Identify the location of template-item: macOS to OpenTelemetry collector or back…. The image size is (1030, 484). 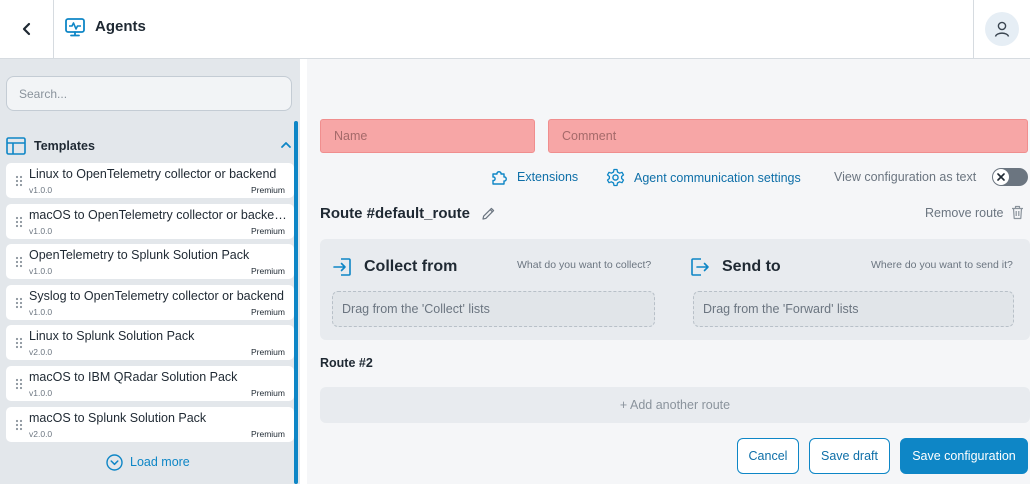
(150, 221).